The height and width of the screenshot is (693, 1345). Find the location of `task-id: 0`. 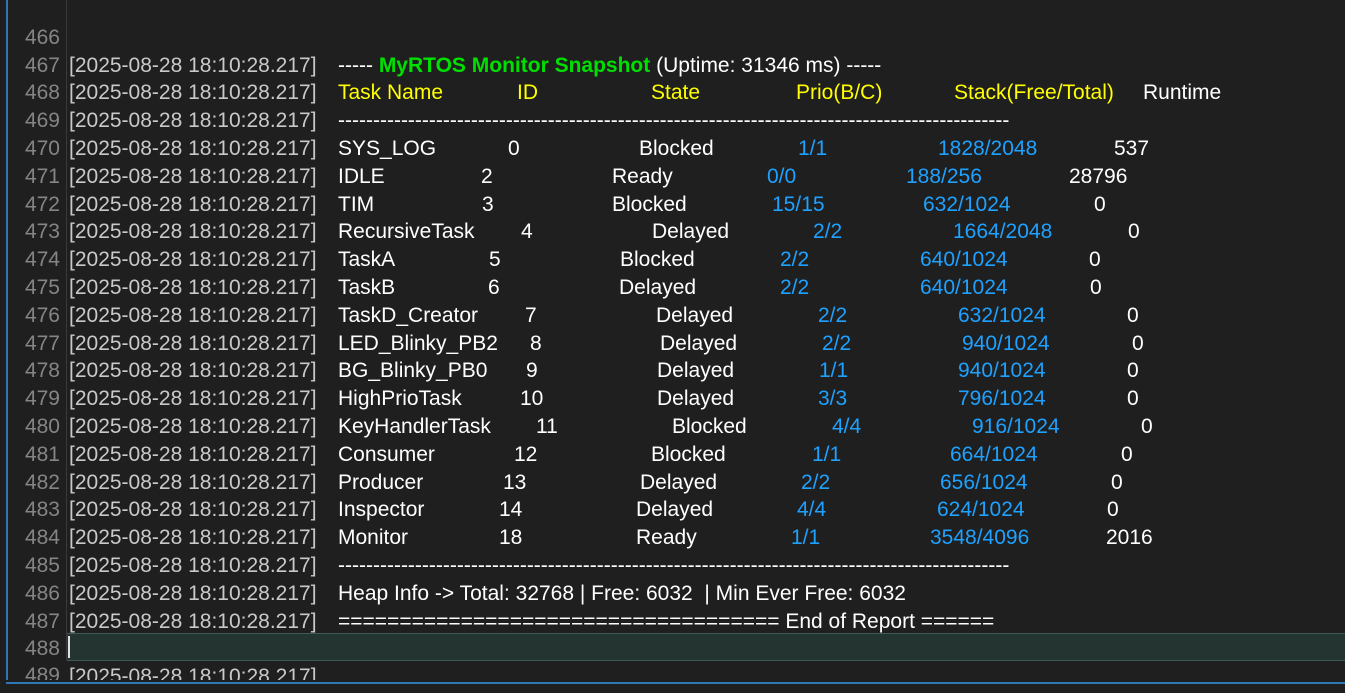

task-id: 0 is located at coordinates (514, 148).